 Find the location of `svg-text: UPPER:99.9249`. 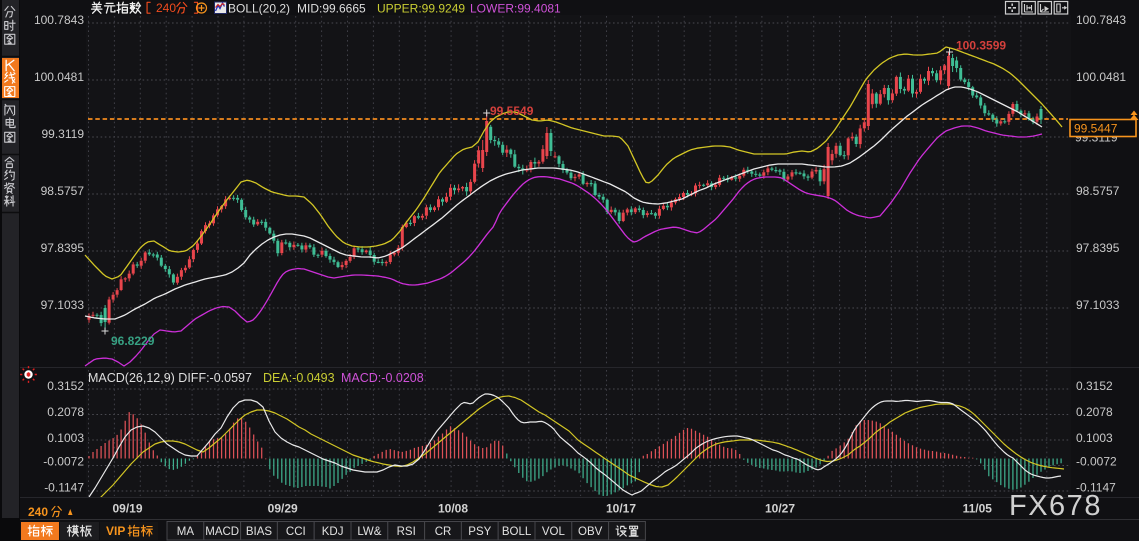

svg-text: UPPER:99.9249 is located at coordinates (421, 9).